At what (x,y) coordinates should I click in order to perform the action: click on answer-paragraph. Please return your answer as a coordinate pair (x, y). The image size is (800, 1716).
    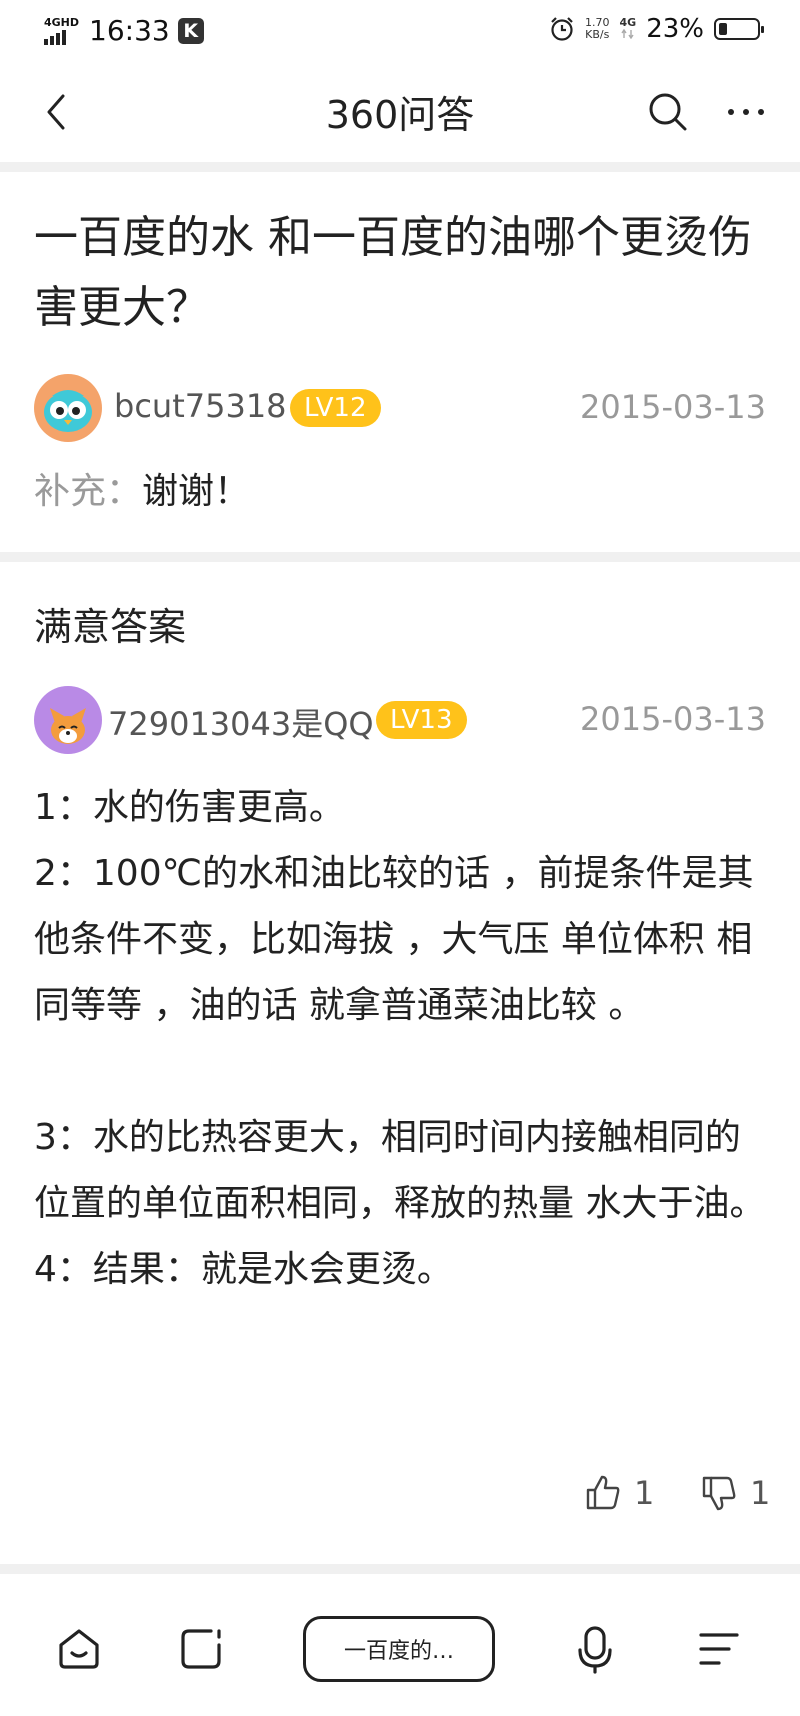
    Looking at the image, I should click on (404, 1072).